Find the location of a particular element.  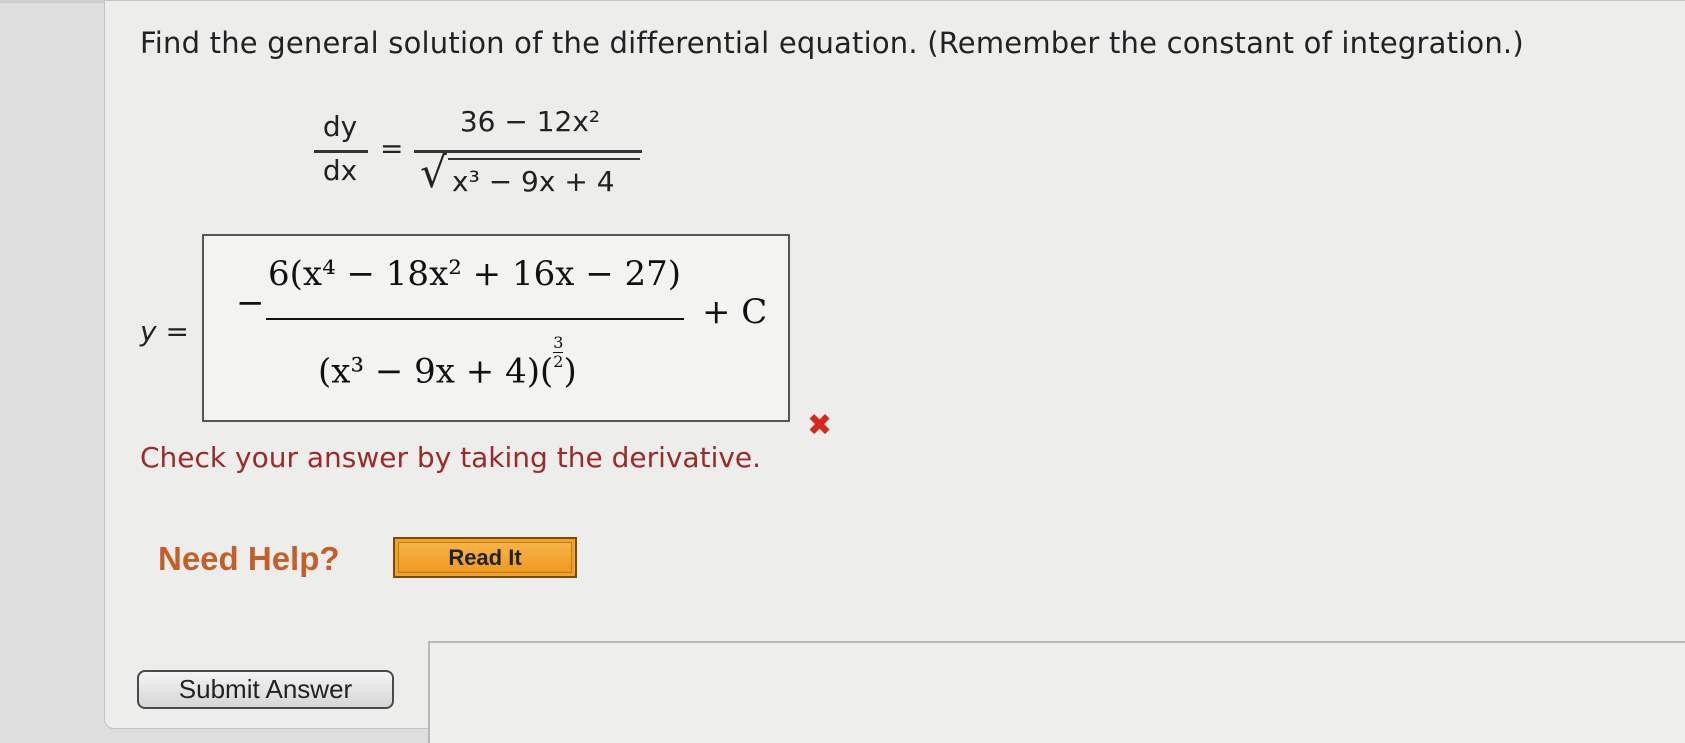

answer-label: y = is located at coordinates (164, 331).